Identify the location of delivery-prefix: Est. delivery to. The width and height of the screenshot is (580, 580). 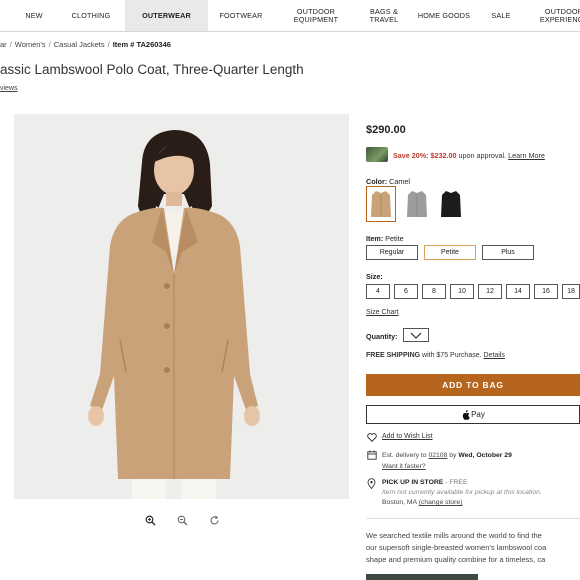
(405, 455).